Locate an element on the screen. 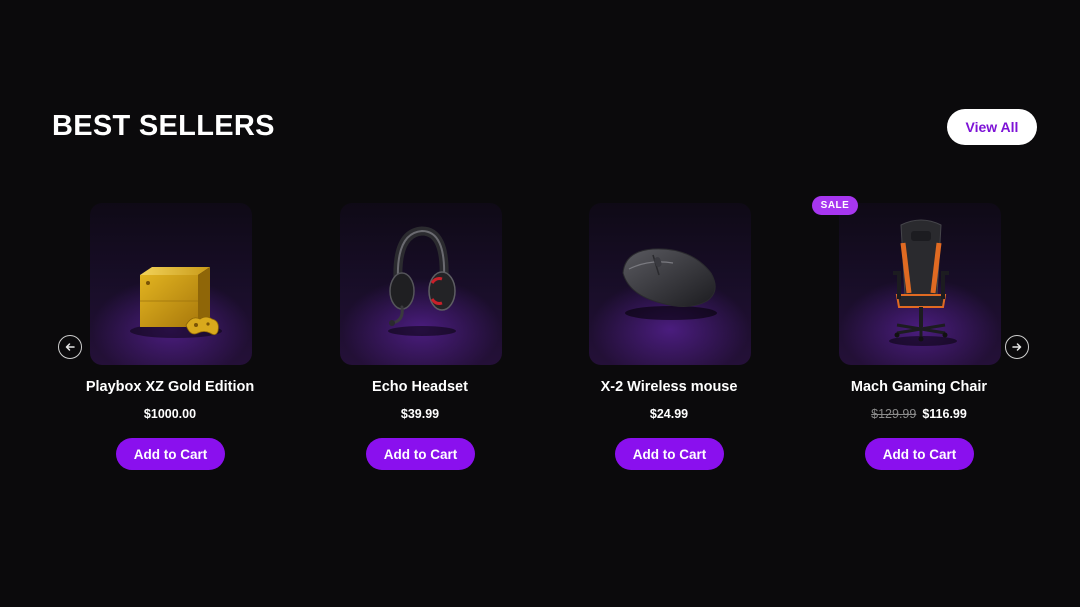 The image size is (1080, 607). headset-image is located at coordinates (422, 281).